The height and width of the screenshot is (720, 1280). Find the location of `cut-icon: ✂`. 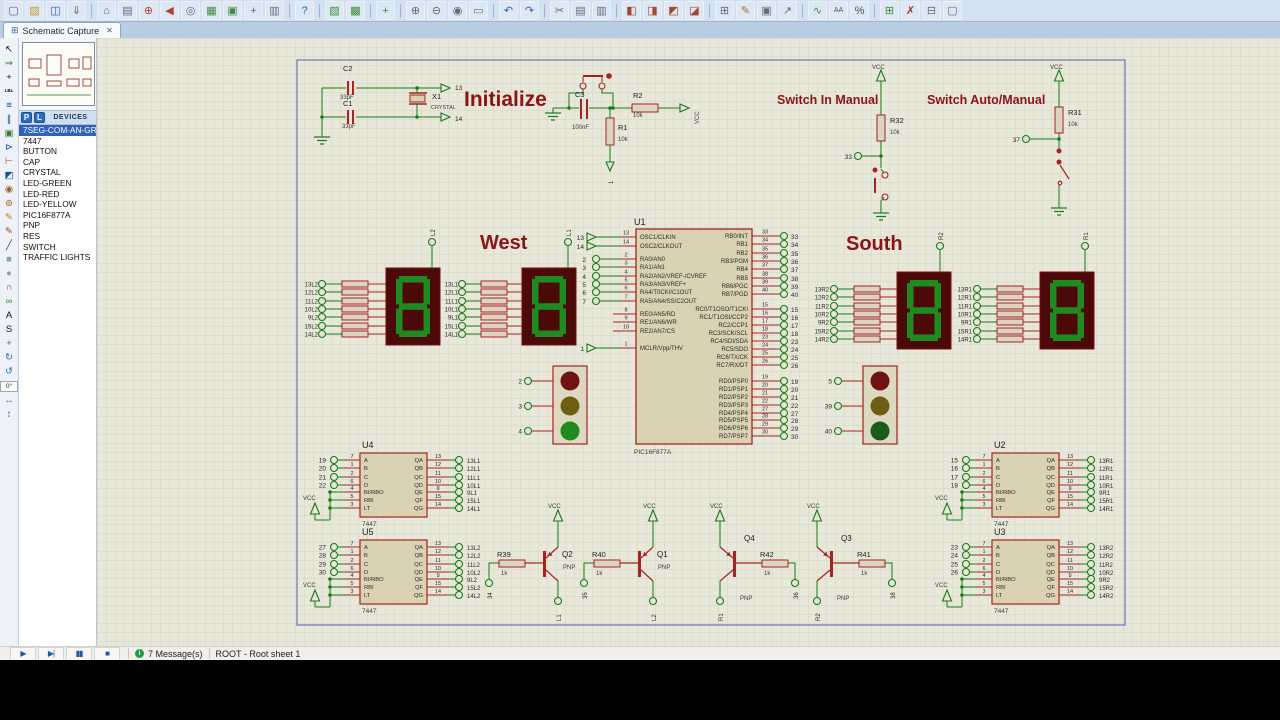

cut-icon: ✂ is located at coordinates (559, 10).